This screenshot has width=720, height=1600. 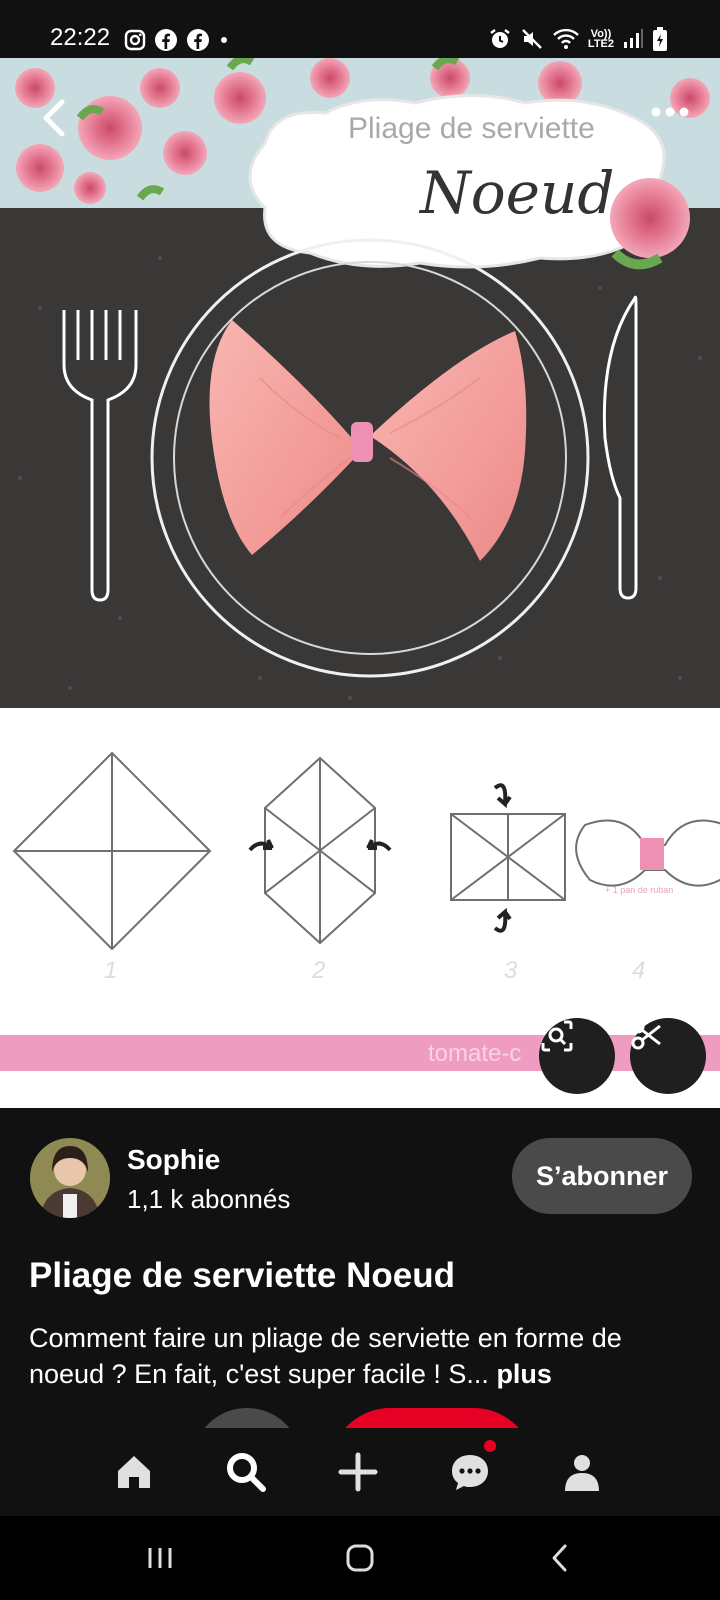 I want to click on step-4-note: + 1 pan de ruban, so click(x=639, y=890).